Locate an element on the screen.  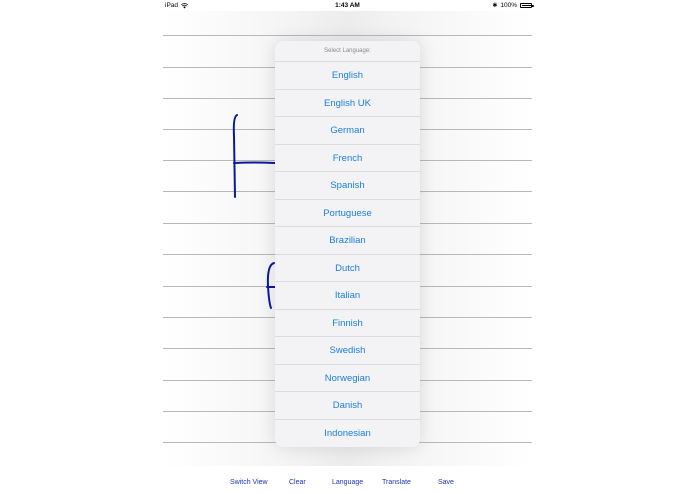
language-option: German is located at coordinates (347, 131).